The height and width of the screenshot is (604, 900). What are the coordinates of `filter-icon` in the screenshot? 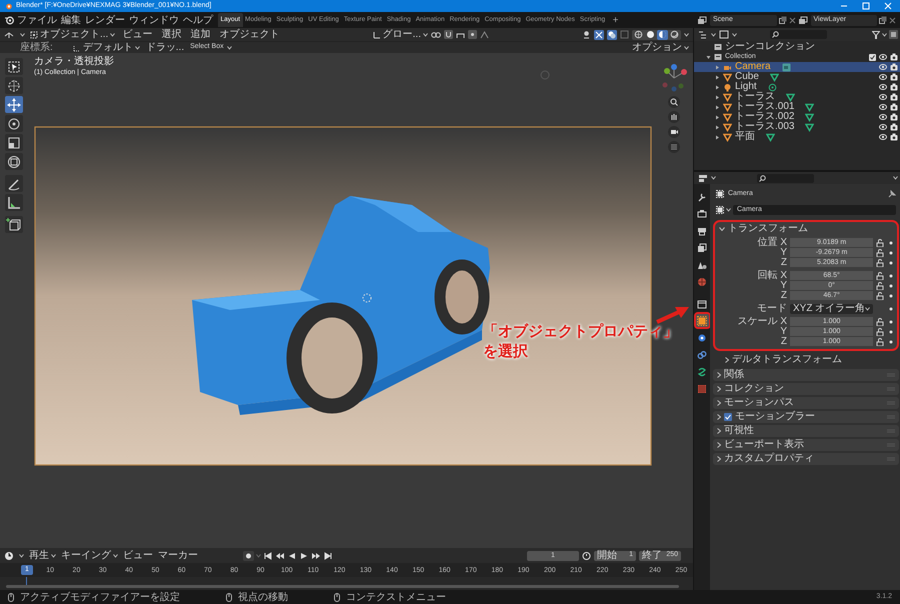 It's located at (876, 34).